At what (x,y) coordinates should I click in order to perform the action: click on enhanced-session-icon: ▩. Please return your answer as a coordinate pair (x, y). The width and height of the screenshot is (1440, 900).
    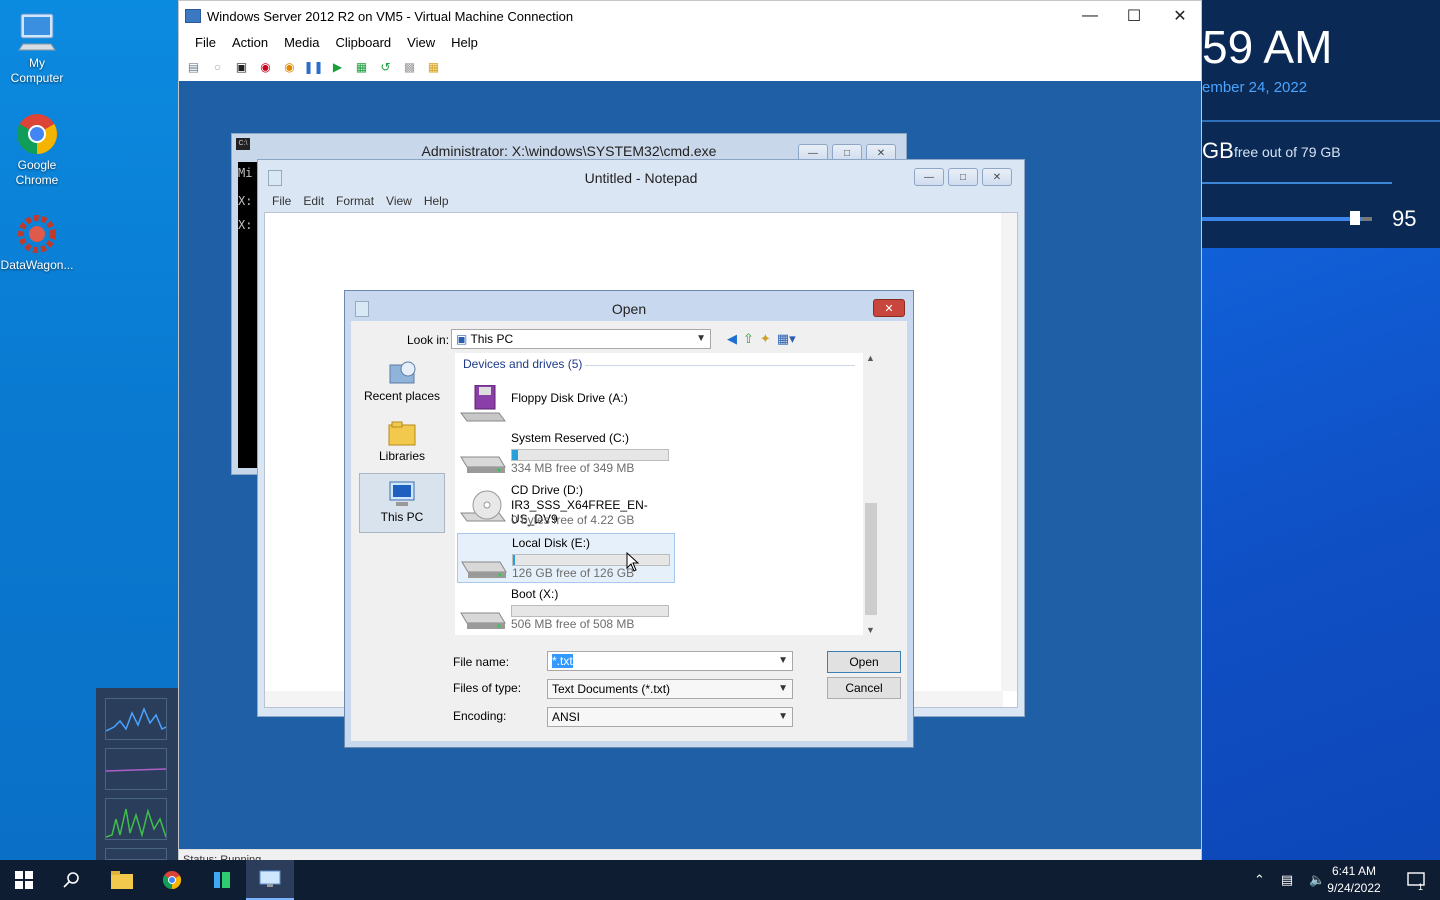
    Looking at the image, I should click on (409, 67).